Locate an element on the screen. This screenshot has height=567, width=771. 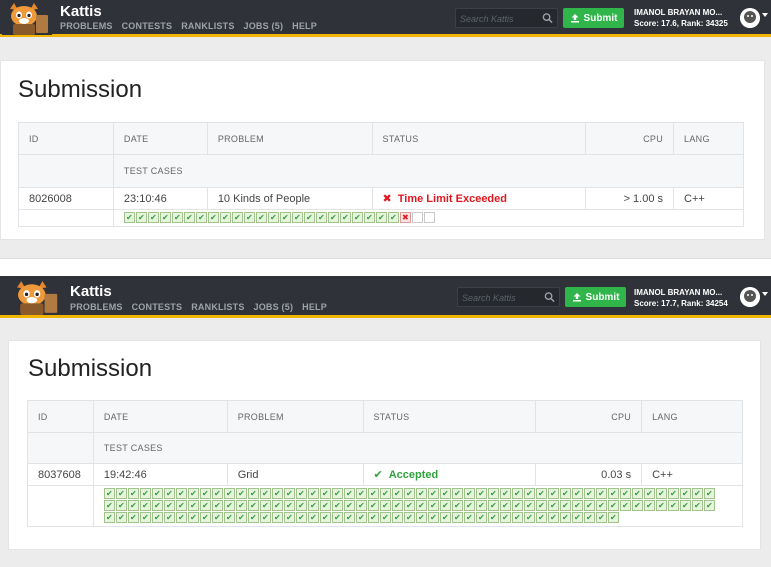
nav-ranklists: RANKLISTS is located at coordinates (207, 26).